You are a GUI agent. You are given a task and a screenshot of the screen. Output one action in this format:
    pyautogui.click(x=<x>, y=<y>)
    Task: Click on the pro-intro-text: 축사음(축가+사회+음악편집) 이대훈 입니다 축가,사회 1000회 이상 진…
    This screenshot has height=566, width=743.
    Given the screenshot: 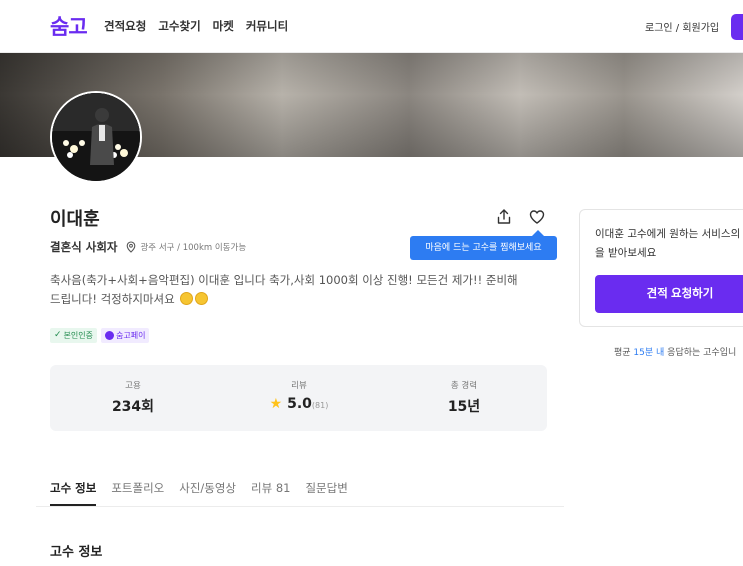 What is the action you would take?
    pyautogui.click(x=284, y=289)
    